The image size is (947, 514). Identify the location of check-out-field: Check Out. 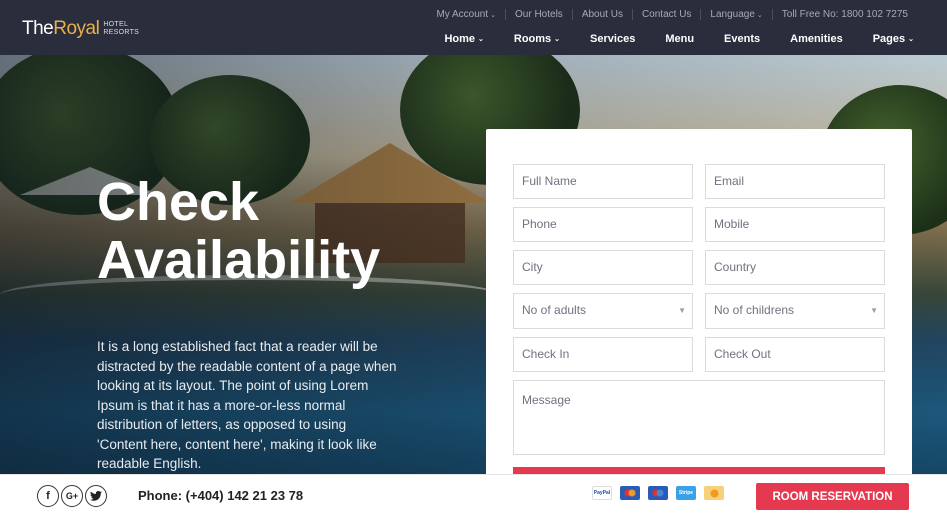
(795, 354).